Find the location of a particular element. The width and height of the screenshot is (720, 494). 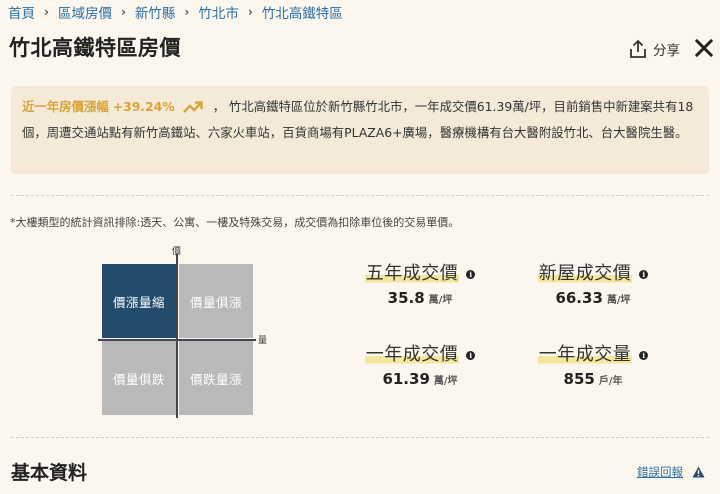

breadcrumb-city: 竹北市 is located at coordinates (218, 12).